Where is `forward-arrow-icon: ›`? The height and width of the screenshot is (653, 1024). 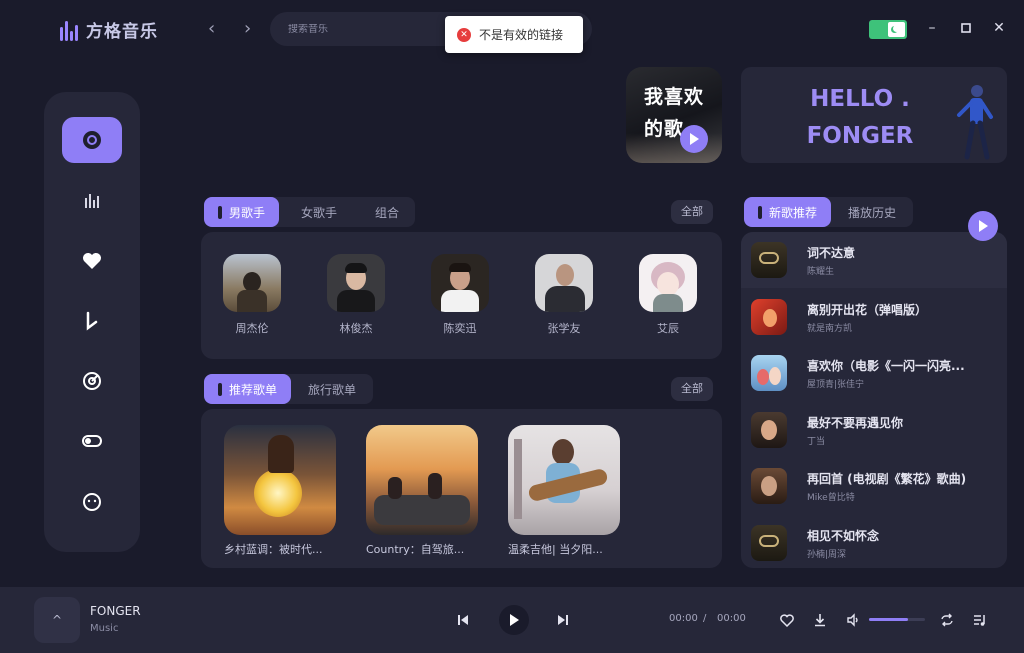 forward-arrow-icon: › is located at coordinates (247, 28).